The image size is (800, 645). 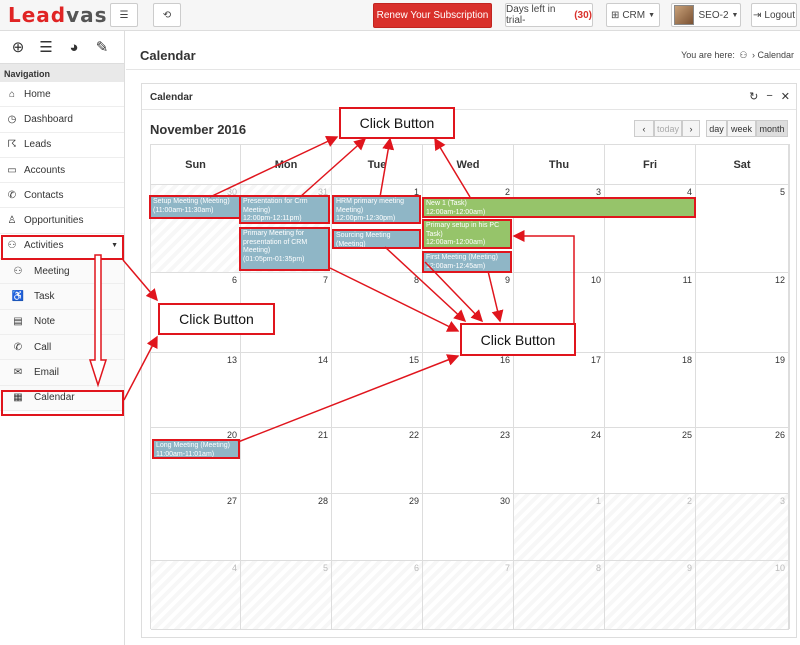 I want to click on day-number: 30, so click(x=231, y=192).